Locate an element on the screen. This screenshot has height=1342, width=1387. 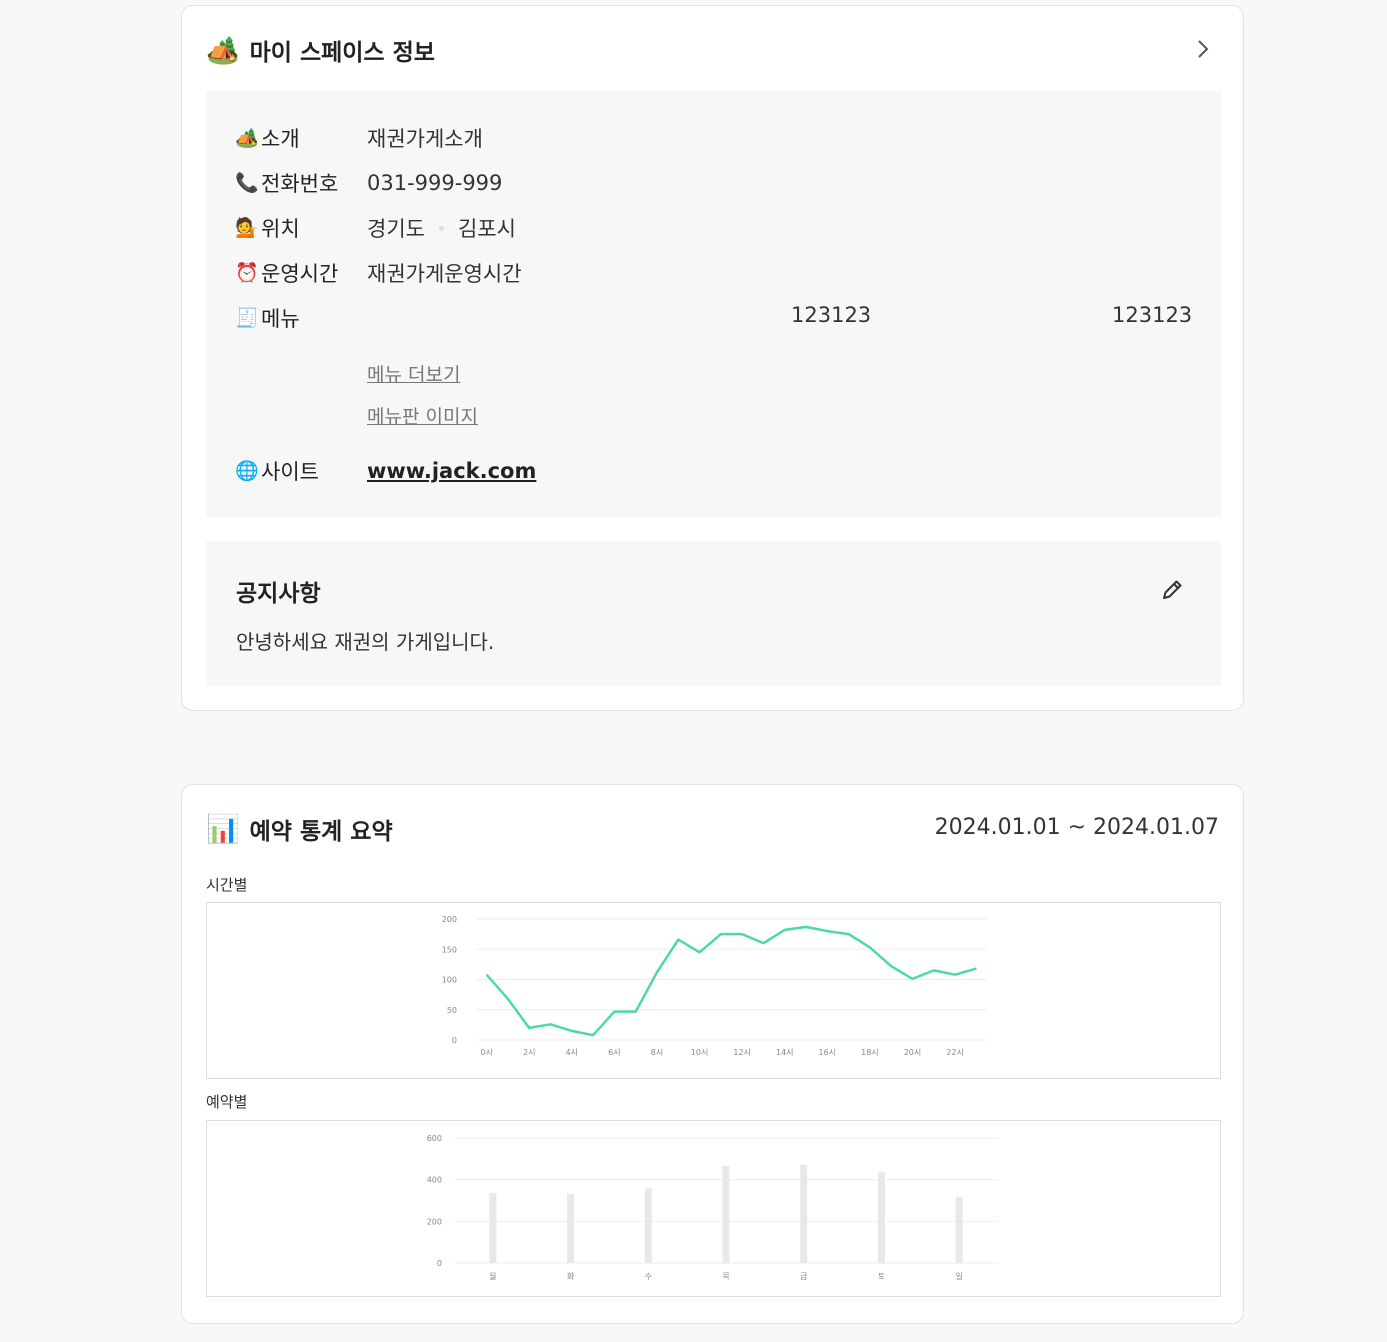
location-label: 위치 is located at coordinates (280, 229).